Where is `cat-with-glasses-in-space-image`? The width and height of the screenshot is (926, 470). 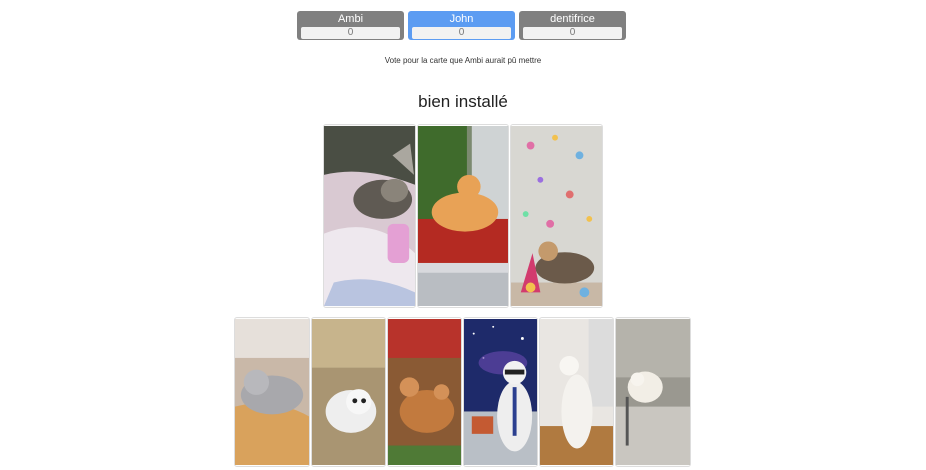 cat-with-glasses-in-space-image is located at coordinates (500, 392).